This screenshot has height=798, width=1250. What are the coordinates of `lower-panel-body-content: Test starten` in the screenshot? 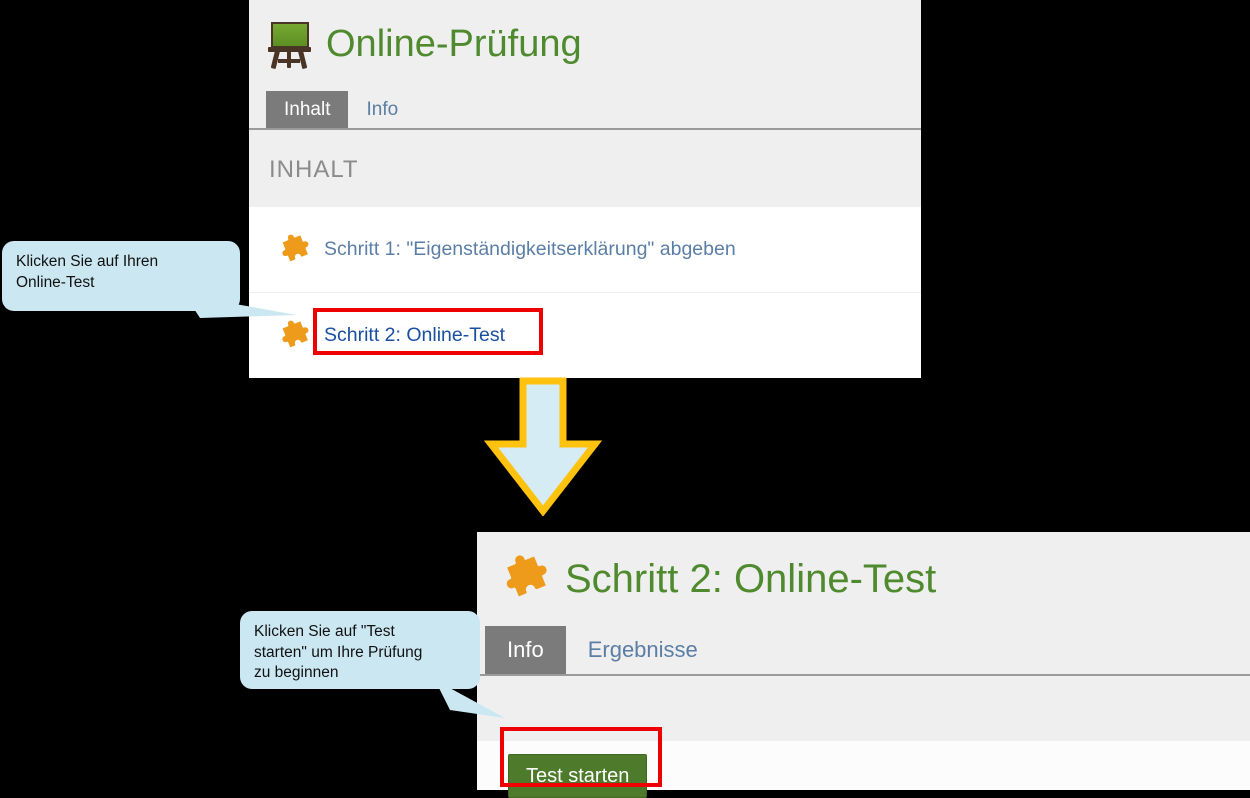 It's located at (863, 769).